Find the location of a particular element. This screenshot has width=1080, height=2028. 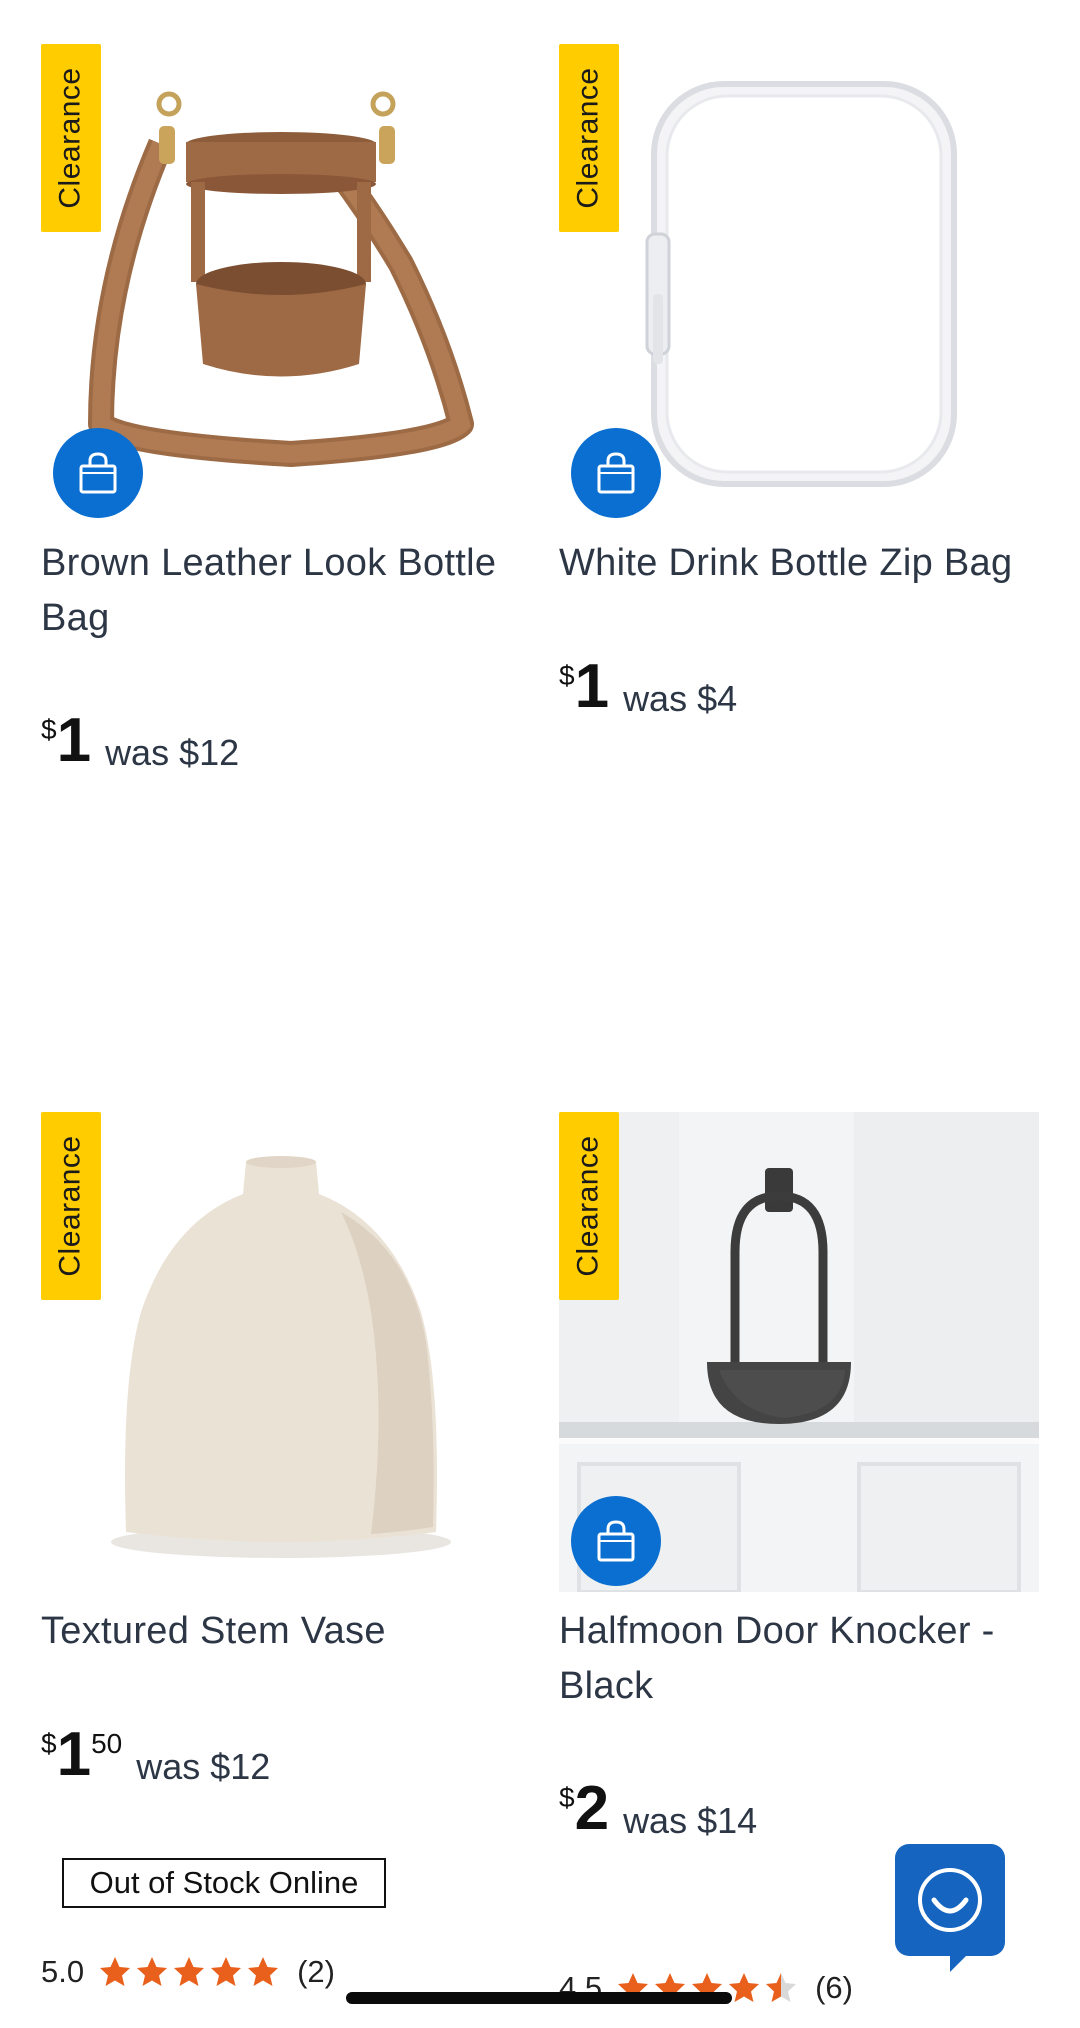

home-indicator is located at coordinates (539, 1998).